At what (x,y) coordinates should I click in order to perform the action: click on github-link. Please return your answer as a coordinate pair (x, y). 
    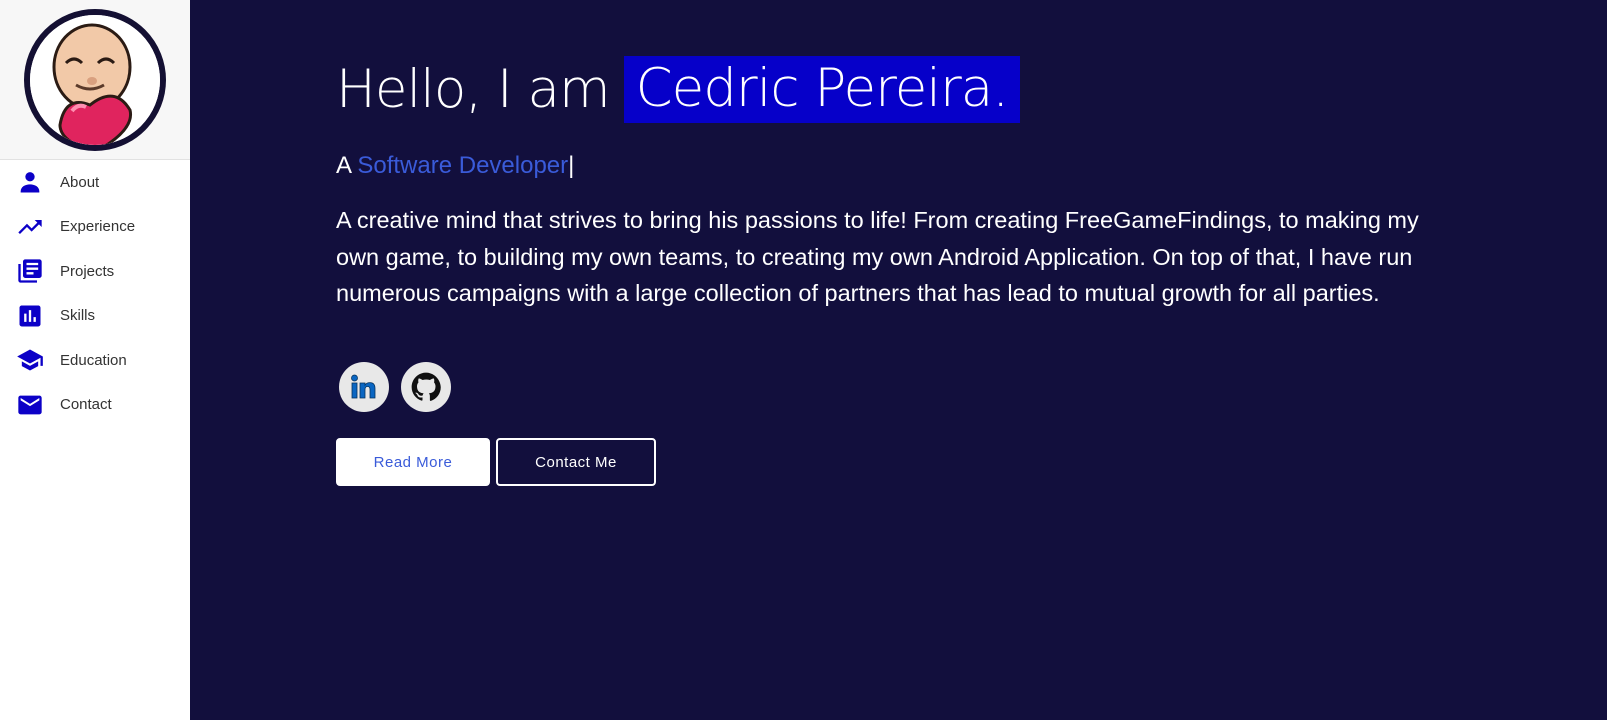
    Looking at the image, I should click on (426, 387).